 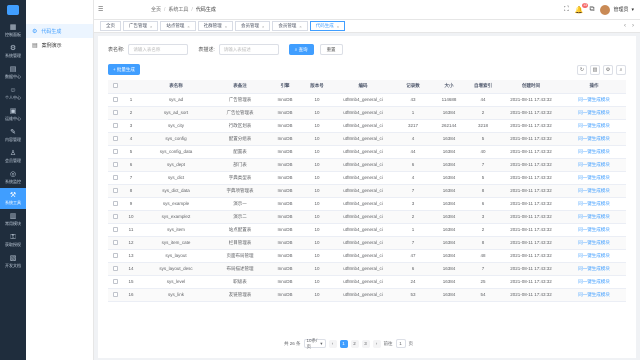 What do you see at coordinates (327, 26) in the screenshot?
I see `page-tab: 代码生成 ×` at bounding box center [327, 26].